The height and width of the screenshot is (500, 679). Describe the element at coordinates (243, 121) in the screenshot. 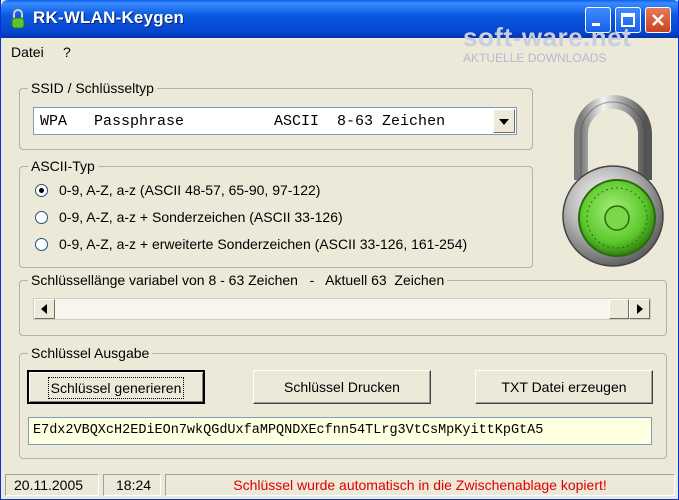

I see `ssid-keytype-value: WPA Passphrase ASCII 8-63 Zeichen` at that location.